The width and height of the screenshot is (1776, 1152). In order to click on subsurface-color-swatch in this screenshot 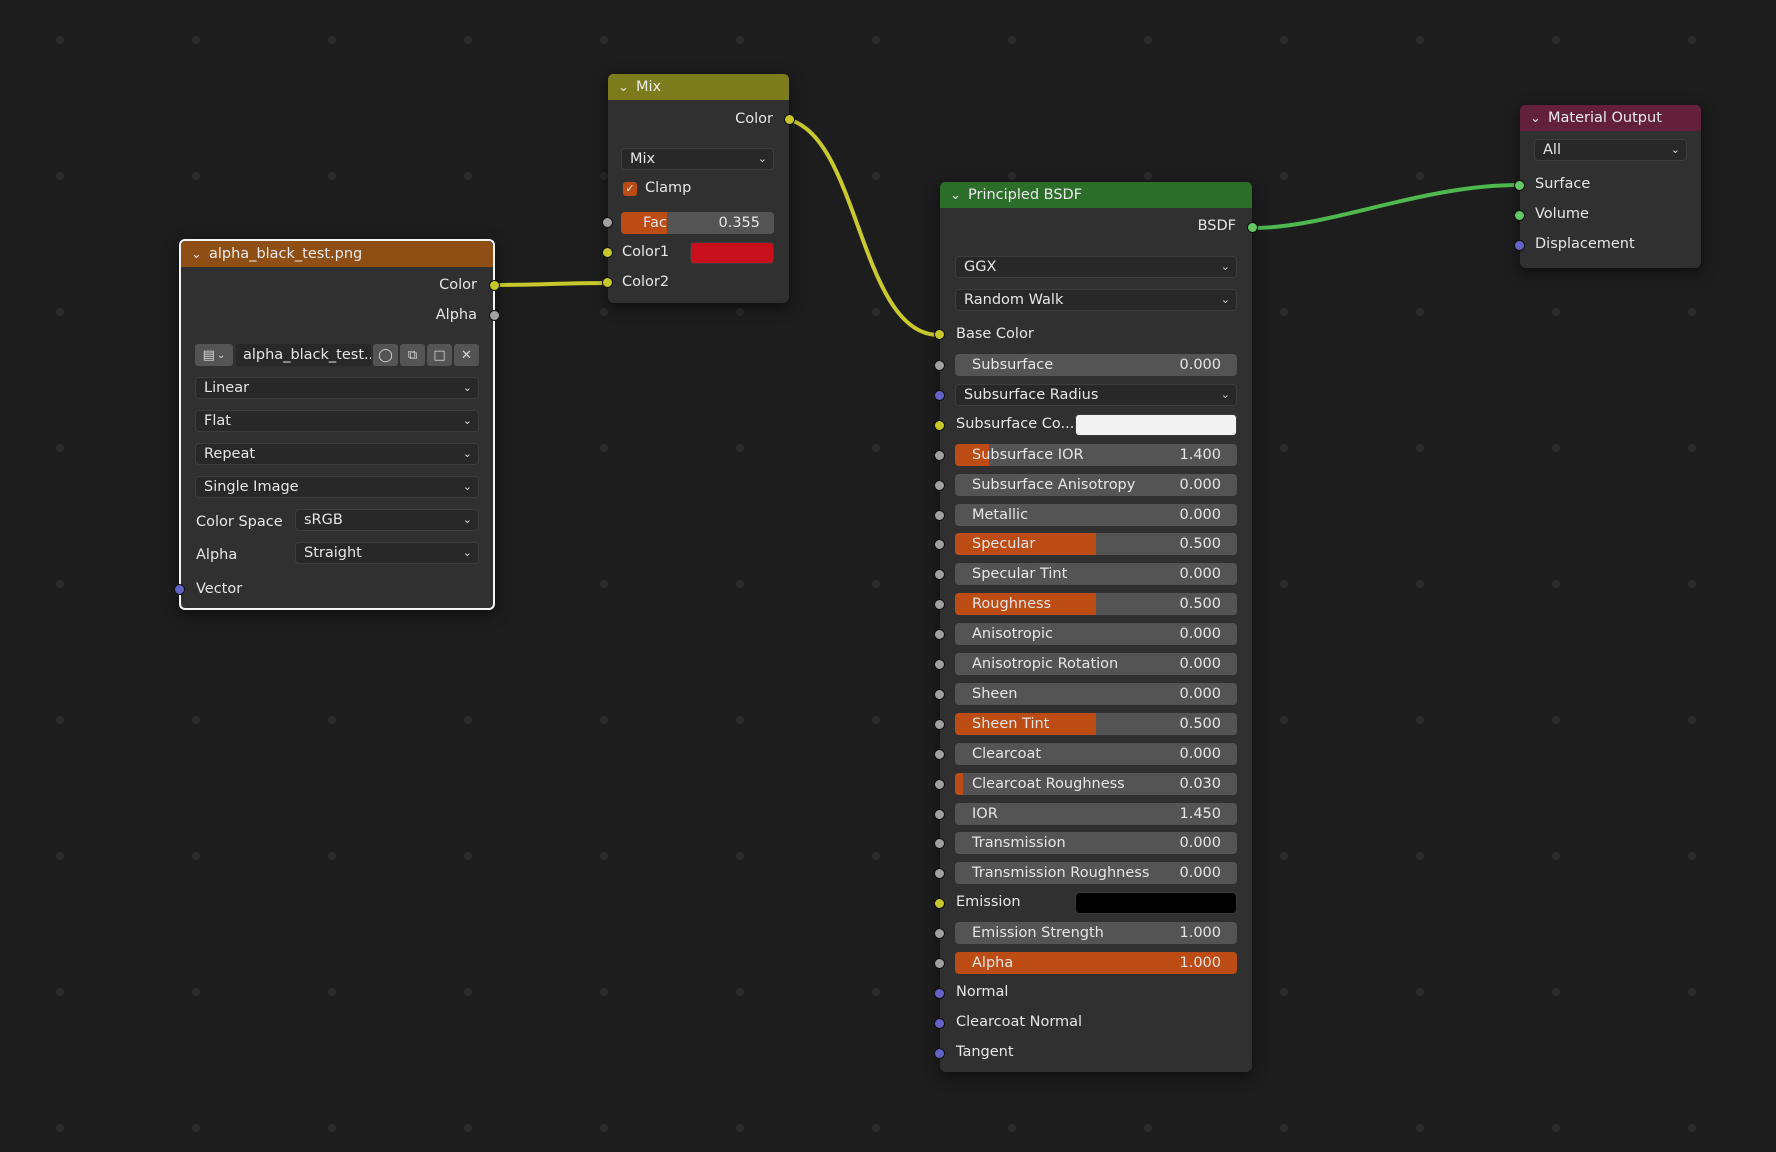, I will do `click(1156, 424)`.